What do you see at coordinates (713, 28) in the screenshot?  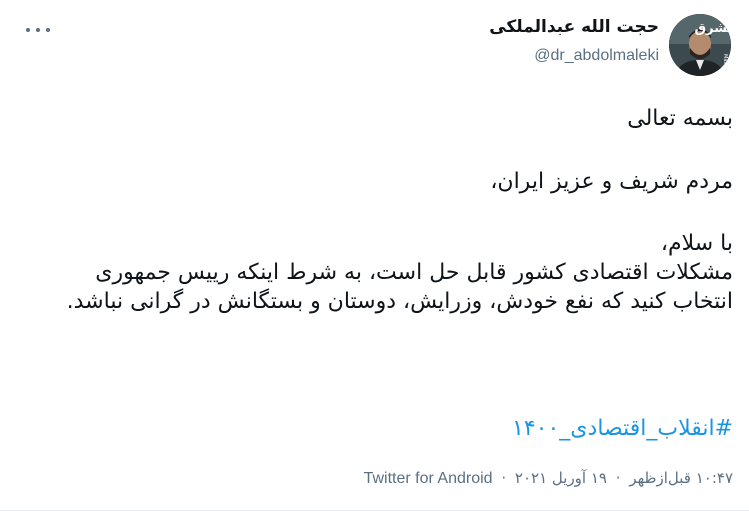 I see `svg-text: مشرق` at bounding box center [713, 28].